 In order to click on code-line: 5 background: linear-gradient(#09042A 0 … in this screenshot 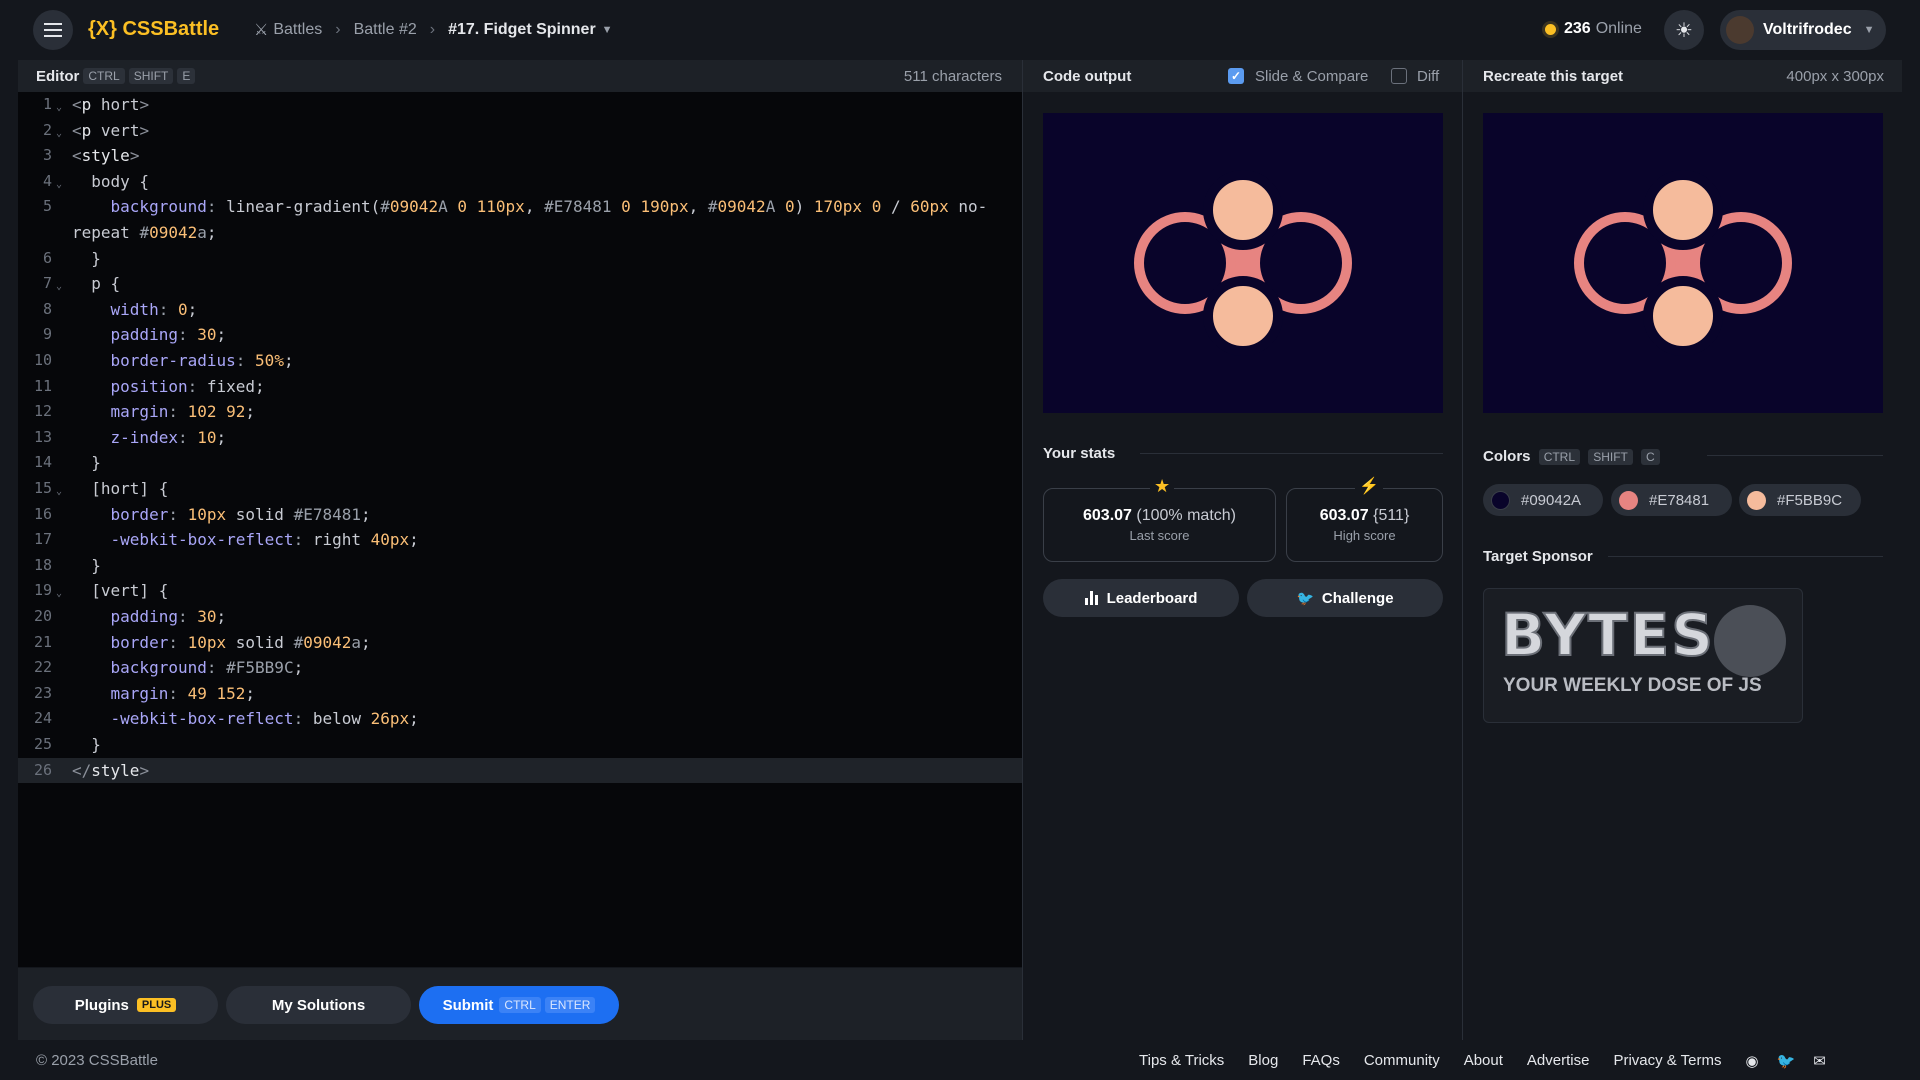, I will do `click(520, 207)`.